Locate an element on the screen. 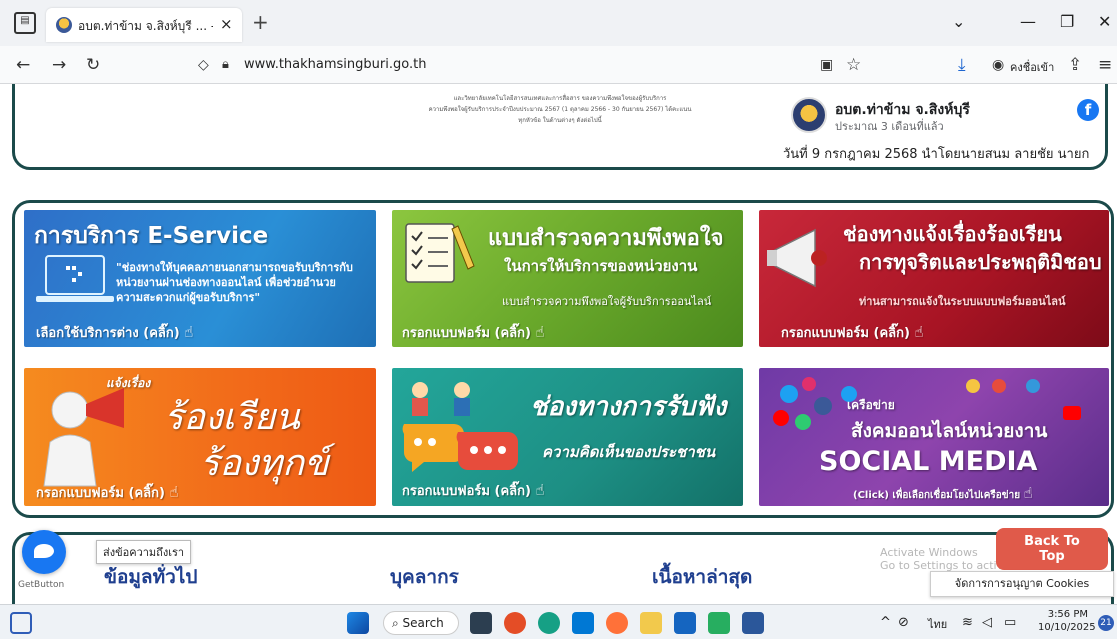 The height and width of the screenshot is (639, 1117). download-icon: ⤓ is located at coordinates (962, 65).